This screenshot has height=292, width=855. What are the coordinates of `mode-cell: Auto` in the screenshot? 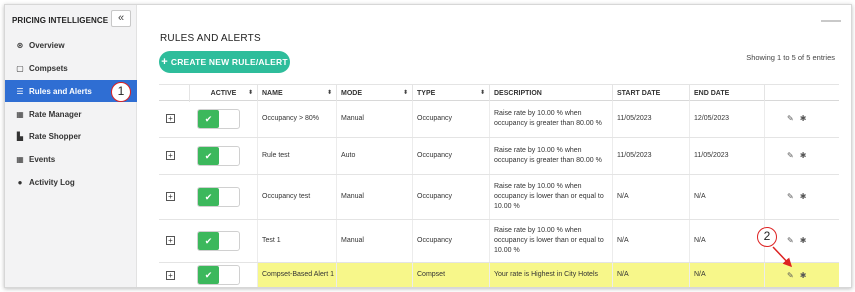 It's located at (374, 156).